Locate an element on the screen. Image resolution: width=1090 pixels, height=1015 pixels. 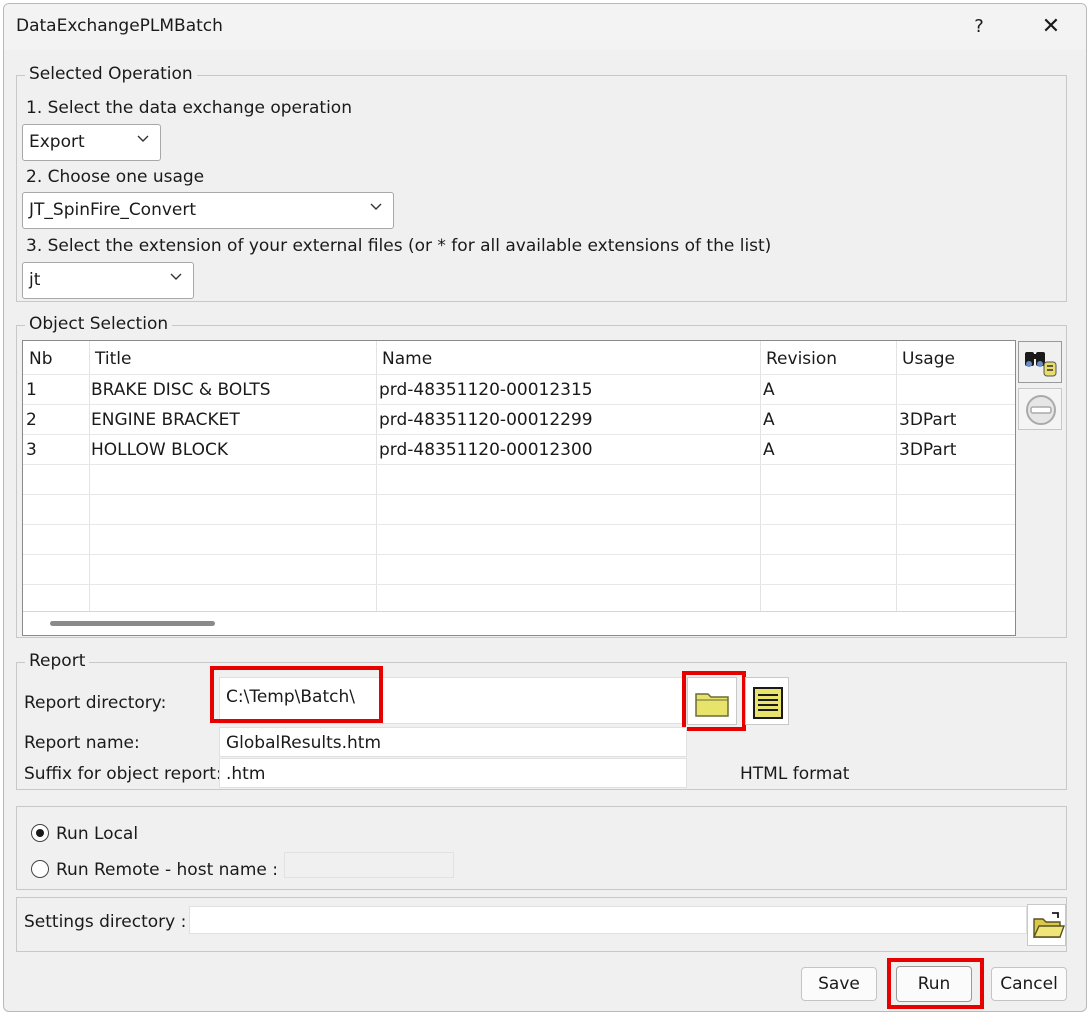
cell-title: ENGINE BRACKET is located at coordinates (165, 420).